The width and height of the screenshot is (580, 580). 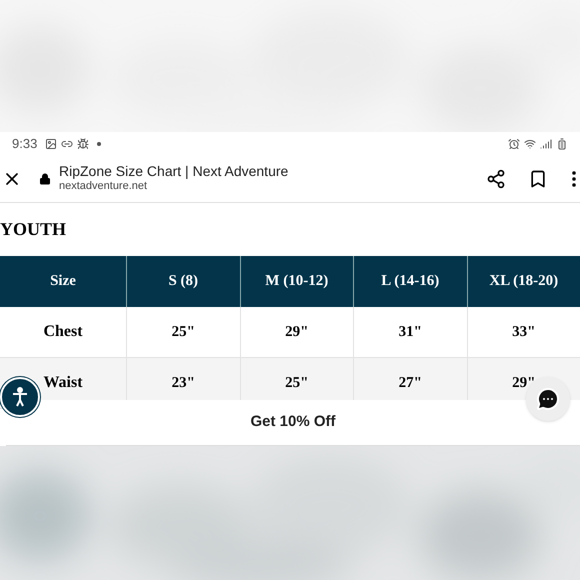 What do you see at coordinates (45, 178) in the screenshot?
I see `lock-icon` at bounding box center [45, 178].